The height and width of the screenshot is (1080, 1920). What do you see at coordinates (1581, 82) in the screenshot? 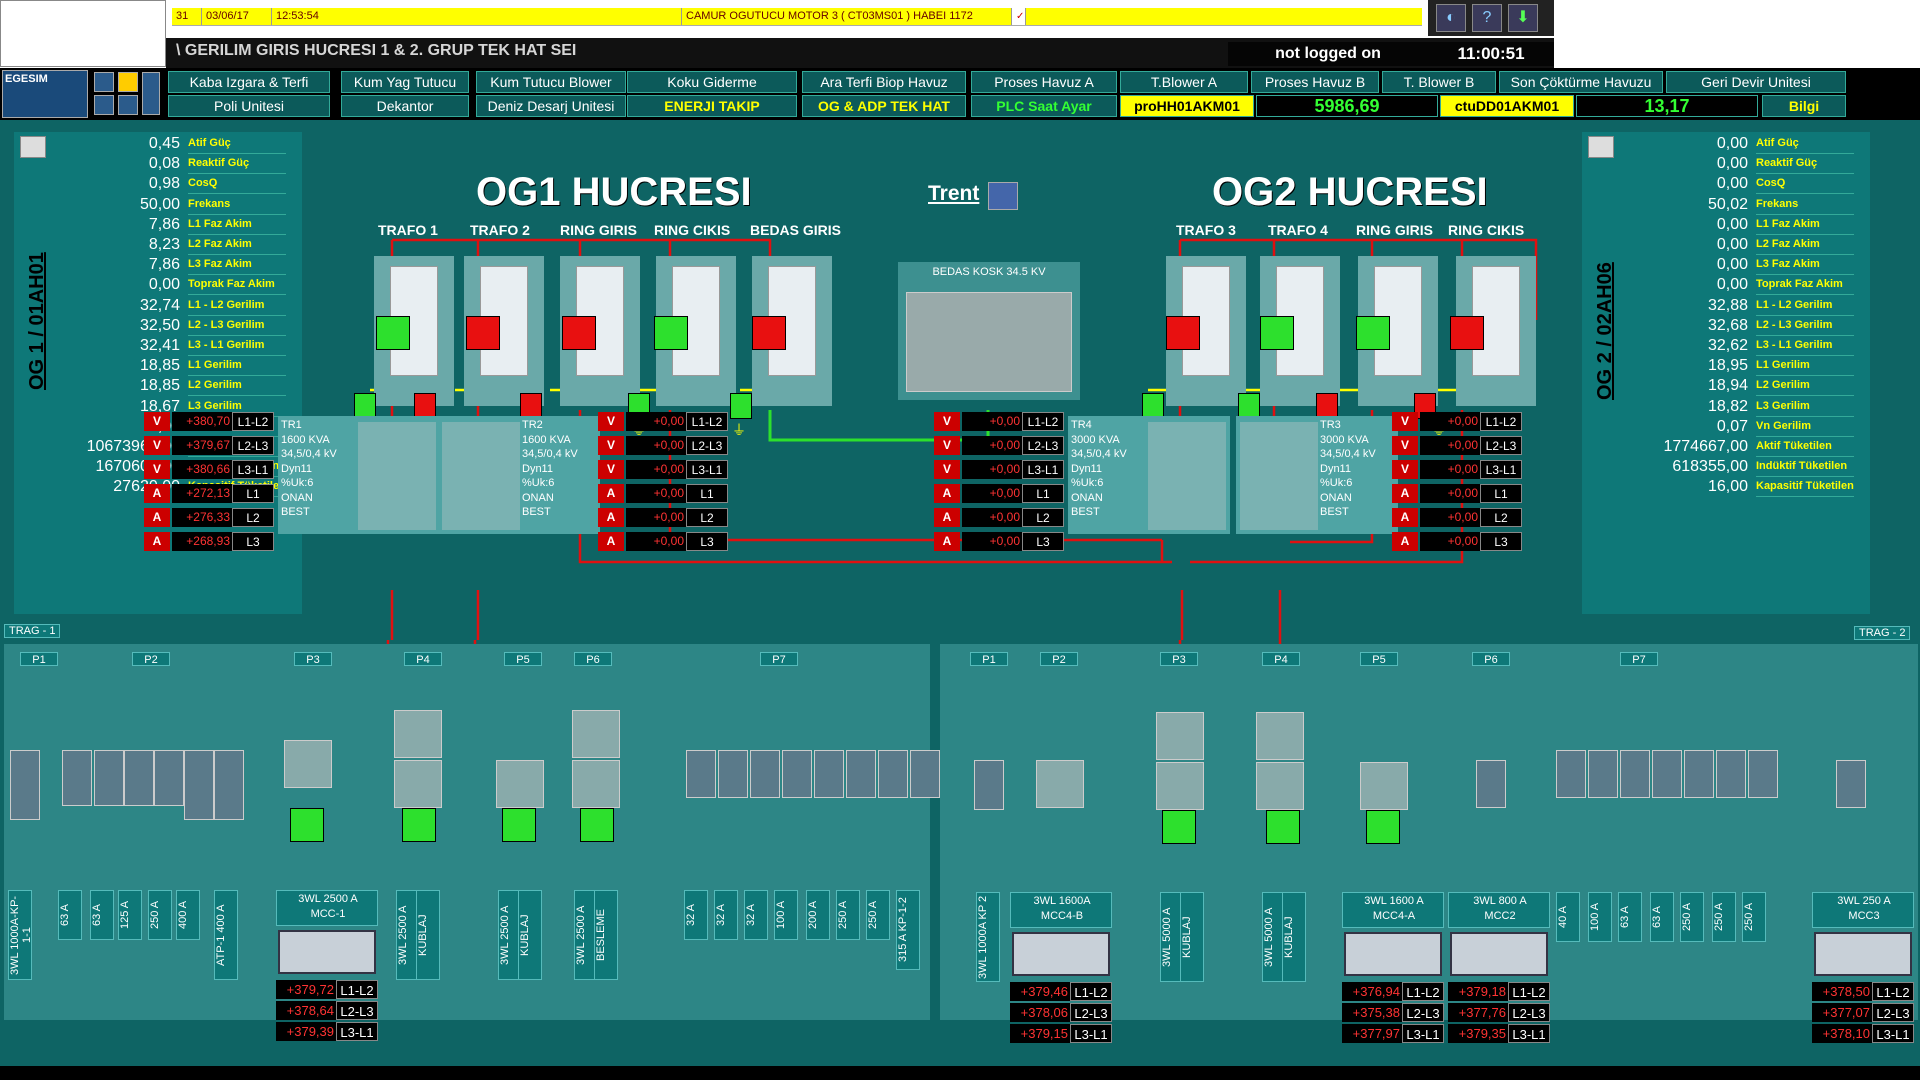
I see `nav-son-cokturme: Son Çöktürme Havuzu` at bounding box center [1581, 82].